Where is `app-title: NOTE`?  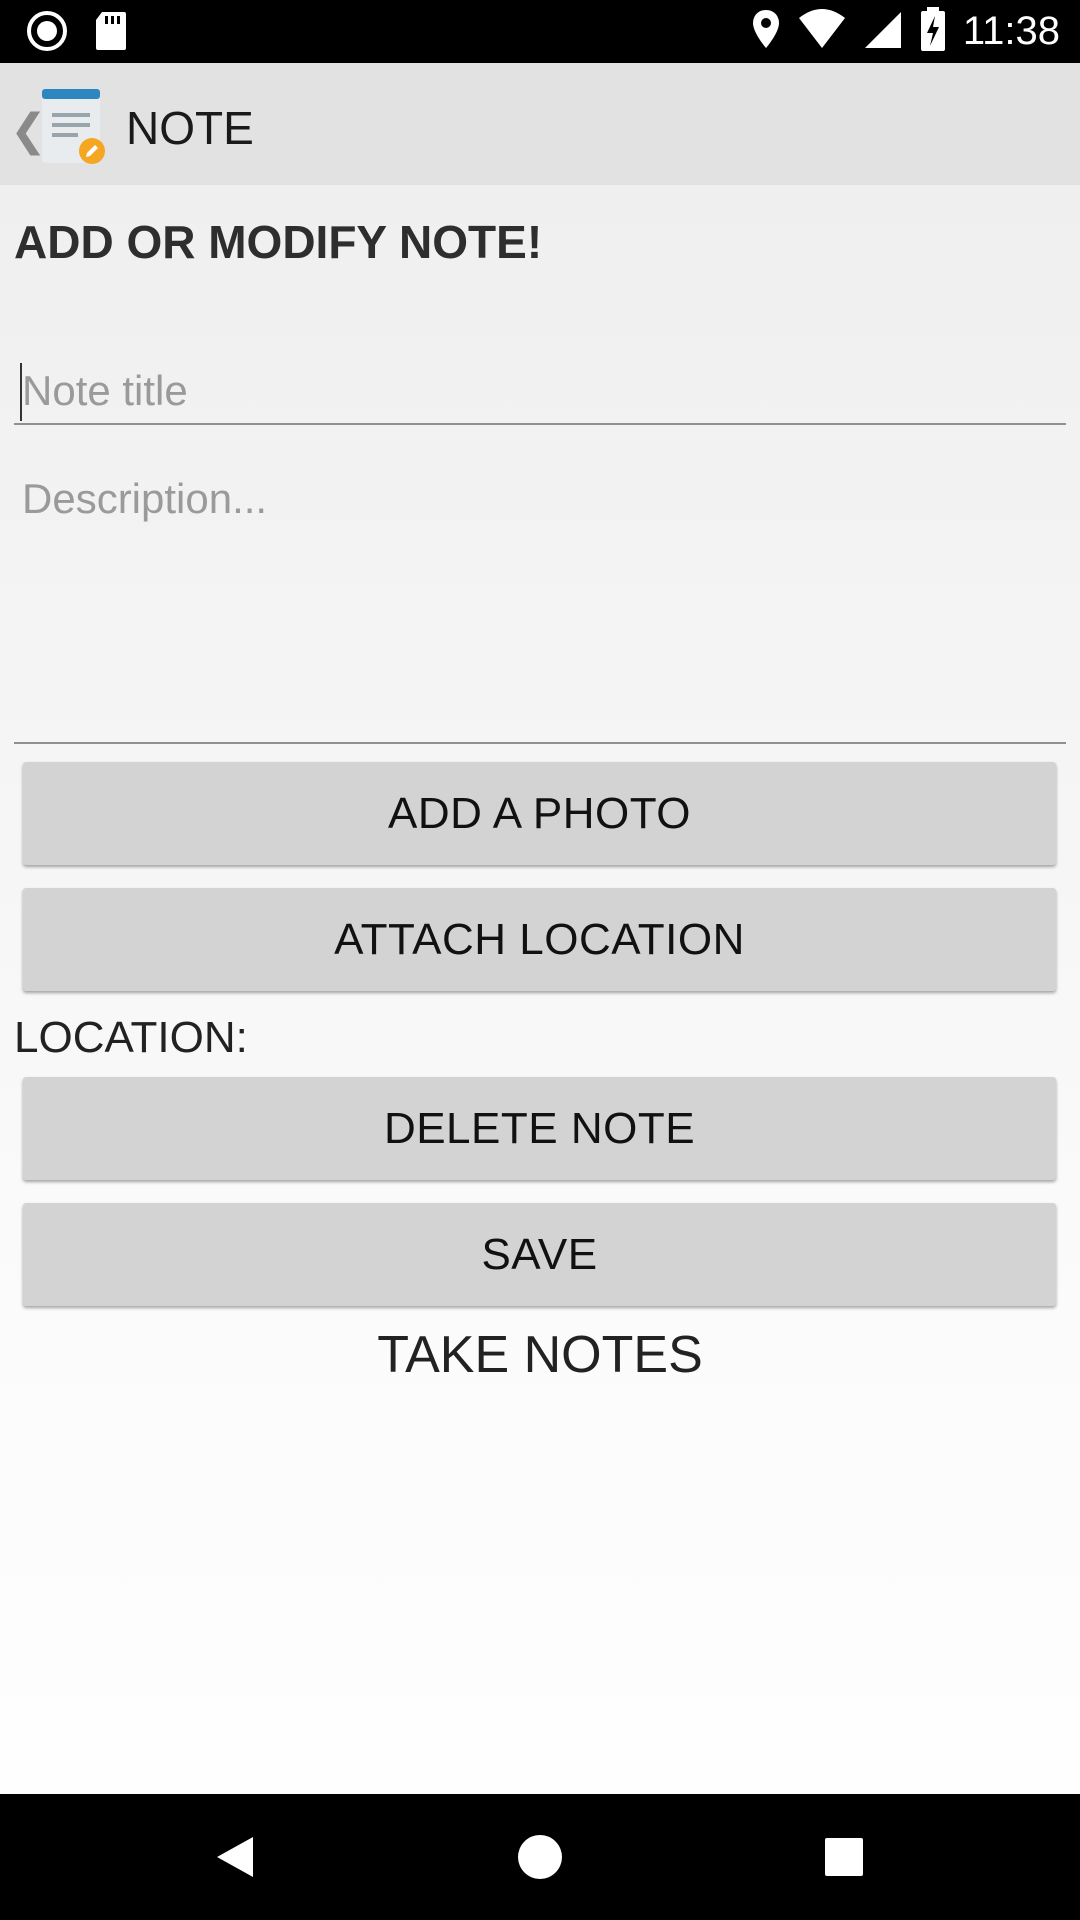
app-title: NOTE is located at coordinates (190, 128).